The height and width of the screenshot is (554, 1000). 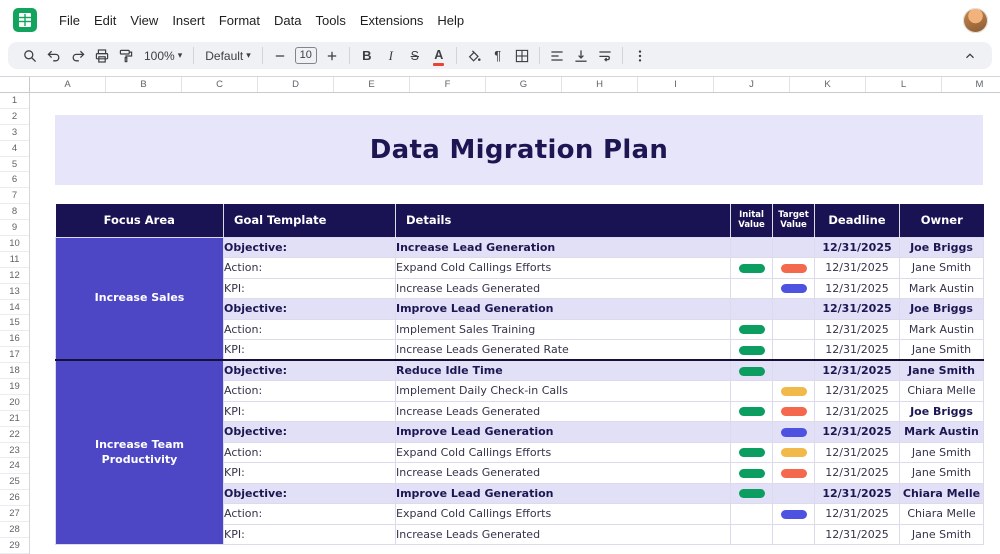 What do you see at coordinates (474, 55) in the screenshot?
I see `fill-color-icon` at bounding box center [474, 55].